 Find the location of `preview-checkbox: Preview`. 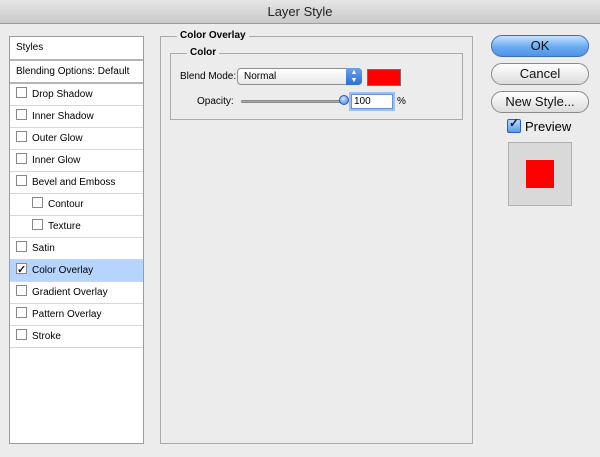

preview-checkbox: Preview is located at coordinates (539, 125).